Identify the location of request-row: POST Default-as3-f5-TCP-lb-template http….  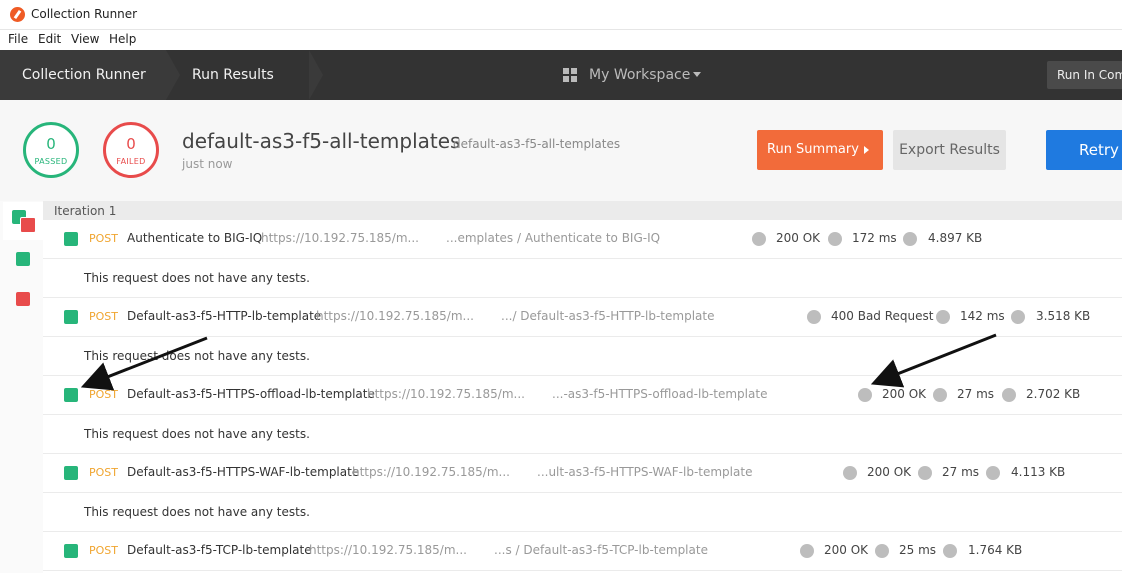
(582, 551).